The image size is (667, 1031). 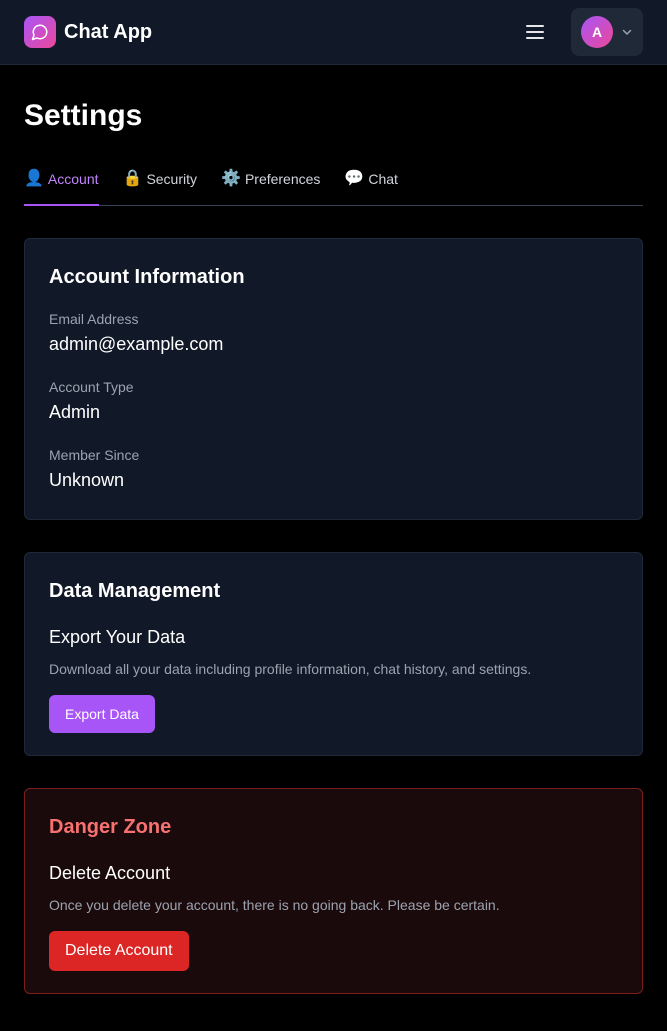 What do you see at coordinates (383, 179) in the screenshot?
I see `tab-chat-label: Chat` at bounding box center [383, 179].